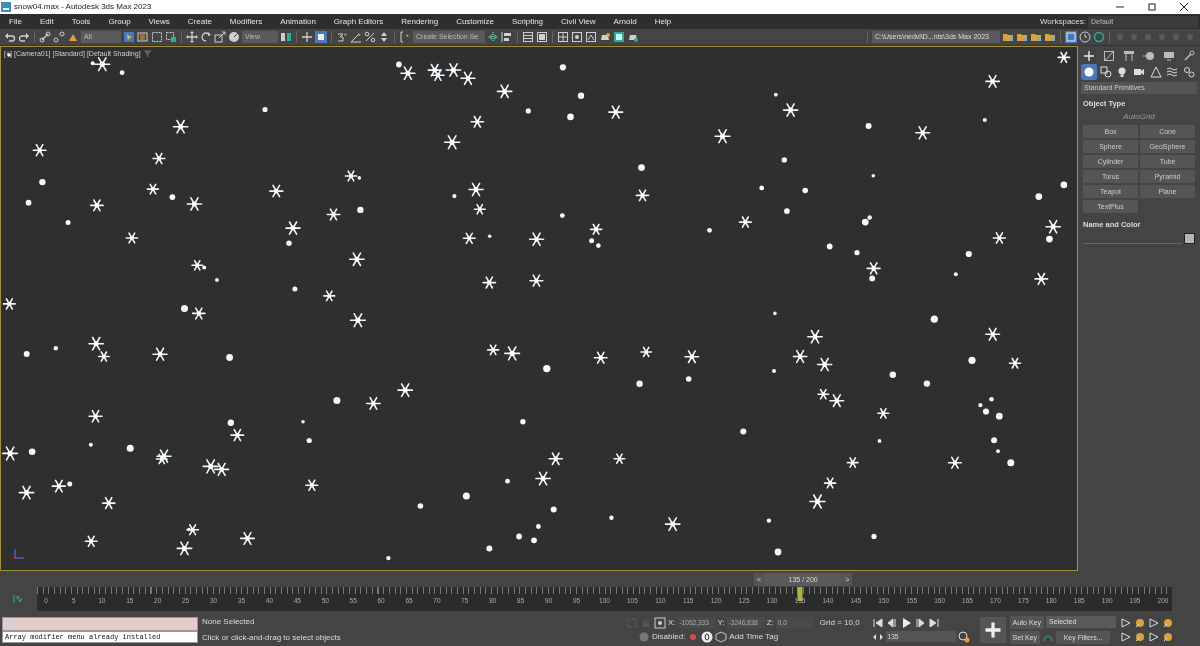  Describe the element at coordinates (891, 622) in the screenshot. I see `previous-frame-icon` at that location.